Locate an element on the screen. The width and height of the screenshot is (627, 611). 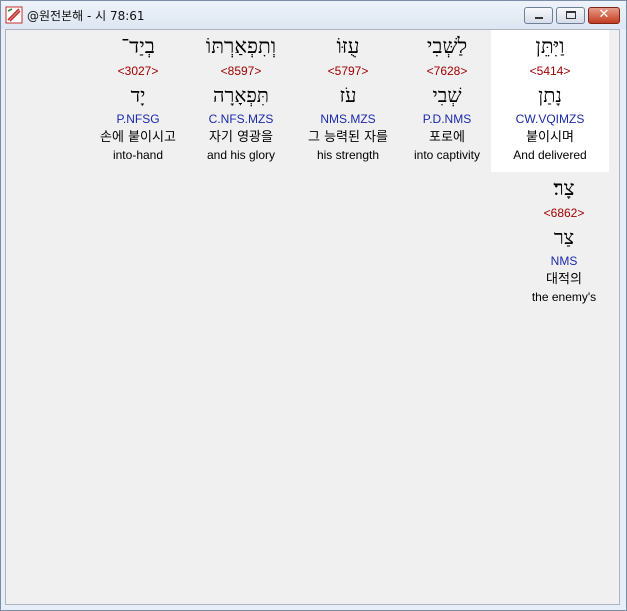
word-cell-6: צָר׃ <6862> צַר NMS 대적의 the enemy's is located at coordinates (564, 239).